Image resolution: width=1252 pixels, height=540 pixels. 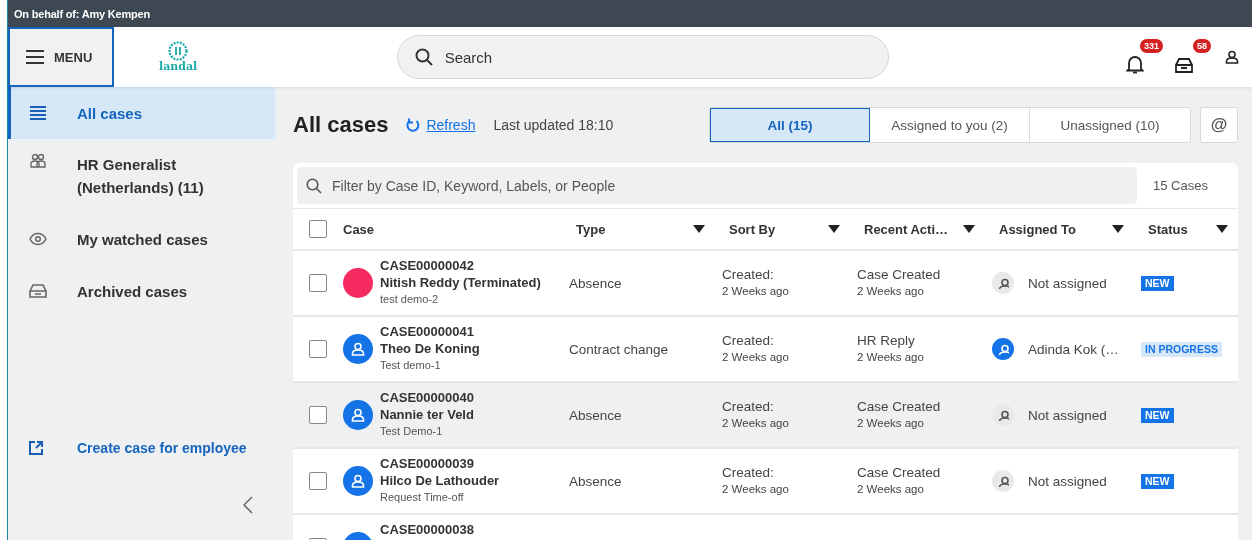 I want to click on filter-input: Filter by Case ID, Keyword, Labels, or People, so click(x=734, y=185).